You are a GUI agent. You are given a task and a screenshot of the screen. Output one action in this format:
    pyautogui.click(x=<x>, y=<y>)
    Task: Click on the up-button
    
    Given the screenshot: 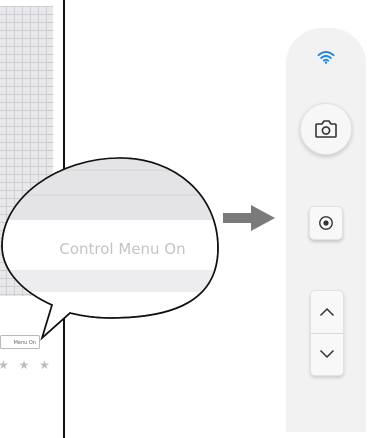 What is the action you would take?
    pyautogui.click(x=327, y=312)
    